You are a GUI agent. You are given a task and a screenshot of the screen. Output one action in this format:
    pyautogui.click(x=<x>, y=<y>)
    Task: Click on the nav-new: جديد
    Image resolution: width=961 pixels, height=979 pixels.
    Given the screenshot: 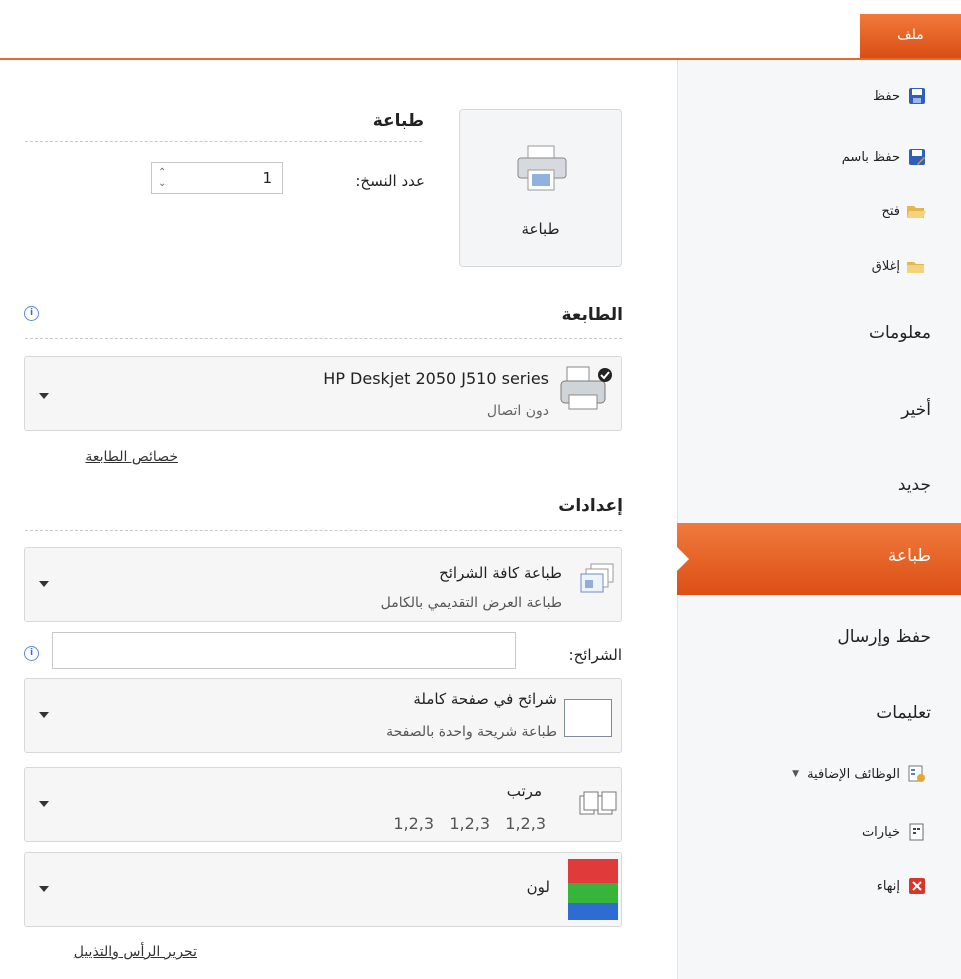 What is the action you would take?
    pyautogui.click(x=914, y=485)
    